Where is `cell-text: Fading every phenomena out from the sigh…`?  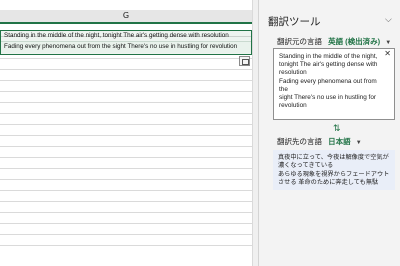 cell-text: Fading every phenomena out from the sigh… is located at coordinates (121, 46).